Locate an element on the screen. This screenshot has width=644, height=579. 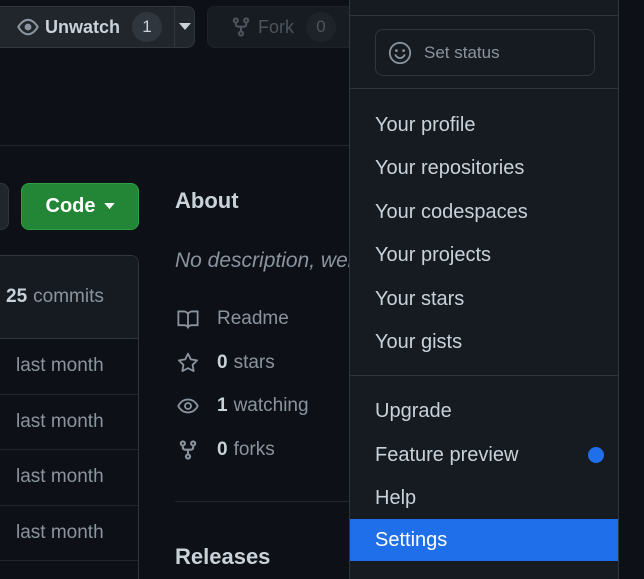
fork-counter: 0 is located at coordinates (321, 27).